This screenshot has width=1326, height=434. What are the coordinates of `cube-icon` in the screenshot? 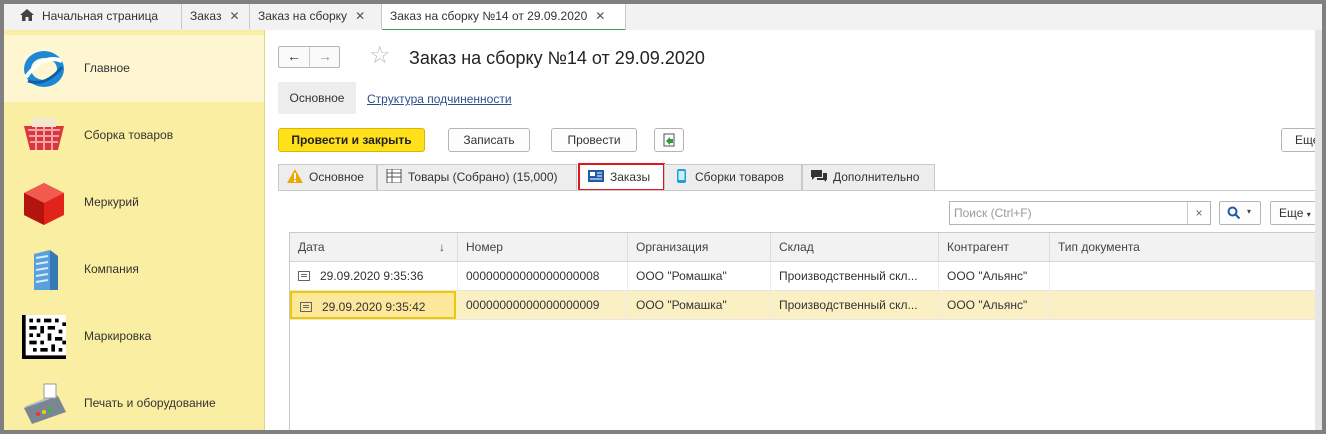 It's located at (44, 204).